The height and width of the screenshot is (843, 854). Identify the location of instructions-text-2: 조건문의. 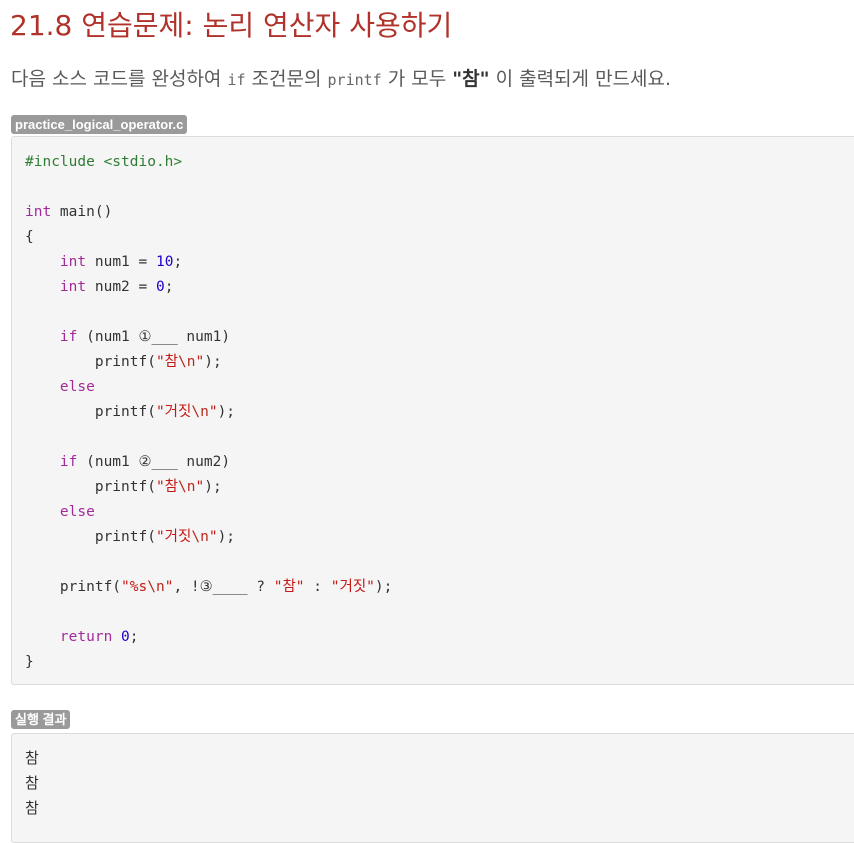
(286, 79).